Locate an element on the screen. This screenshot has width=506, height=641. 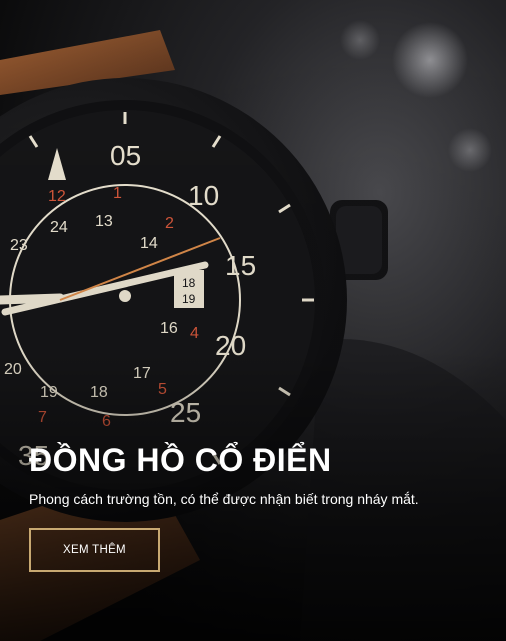
view-more-button: XEM THÊM is located at coordinates (94, 550).